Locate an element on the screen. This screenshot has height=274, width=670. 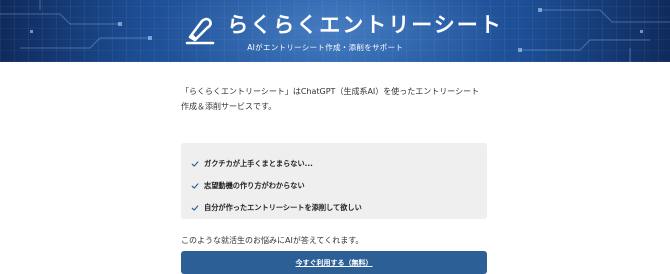
list-item: 自分が作ったエントリーシートを添削して欲しい is located at coordinates (334, 208).